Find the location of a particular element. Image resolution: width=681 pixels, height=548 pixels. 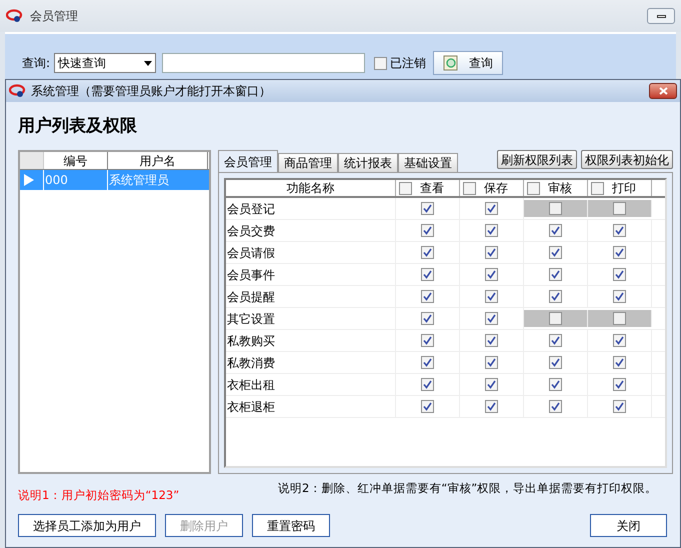

close-button is located at coordinates (663, 91).